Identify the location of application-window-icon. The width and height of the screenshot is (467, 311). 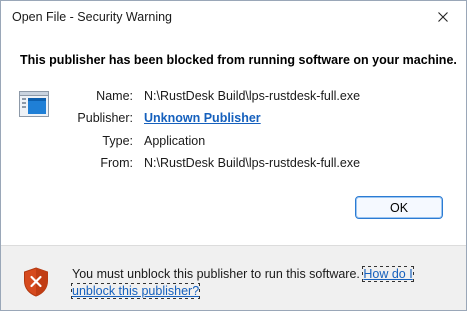
(34, 104).